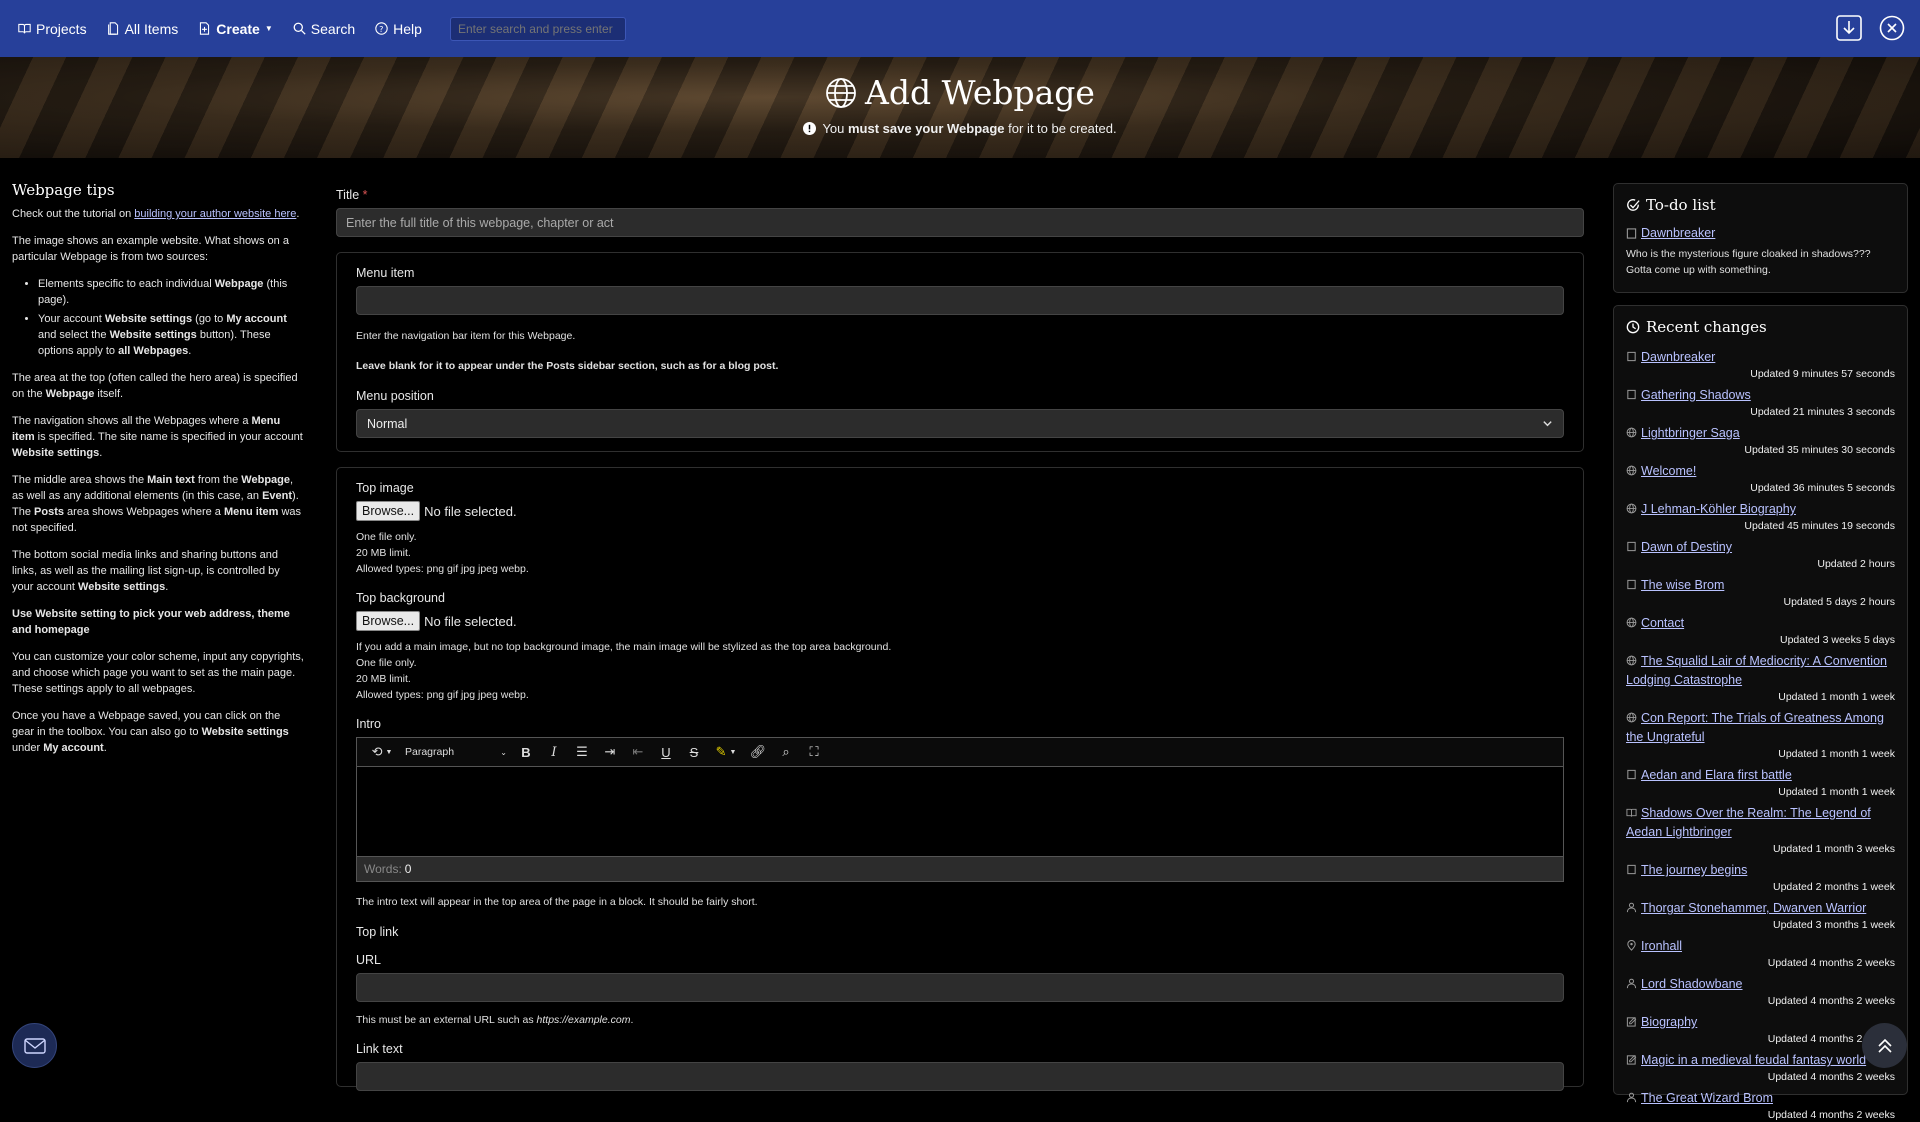  Describe the element at coordinates (960, 987) in the screenshot. I see `url-input` at that location.